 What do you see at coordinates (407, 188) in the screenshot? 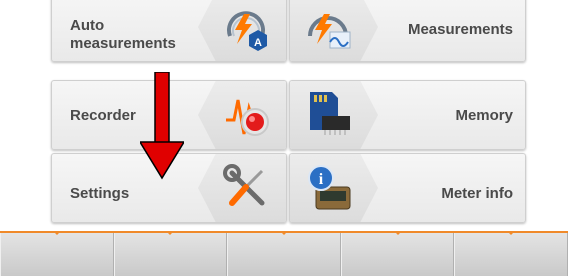
I see `meter-info-button: i Meter info` at bounding box center [407, 188].